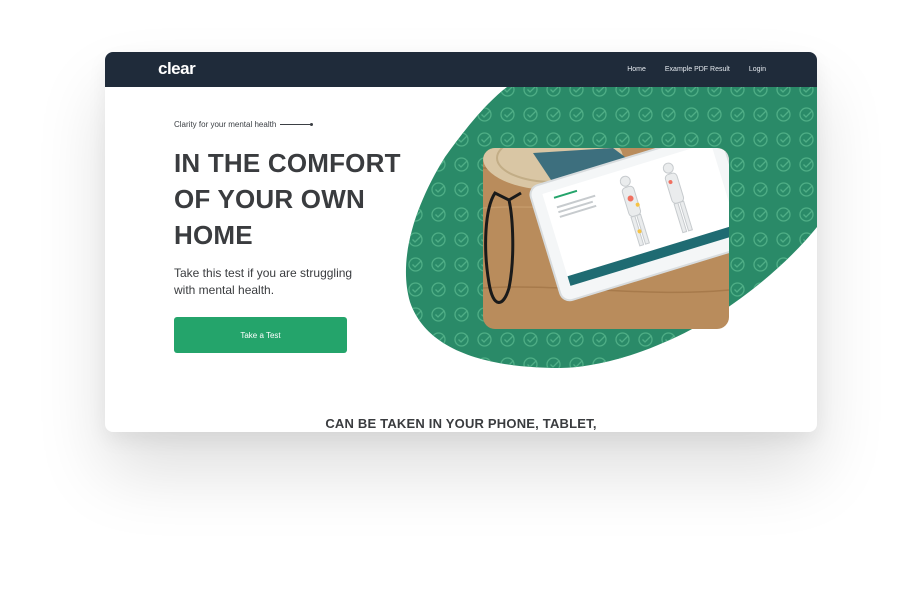  Describe the element at coordinates (757, 69) in the screenshot. I see `nav-link-login: Login` at that location.